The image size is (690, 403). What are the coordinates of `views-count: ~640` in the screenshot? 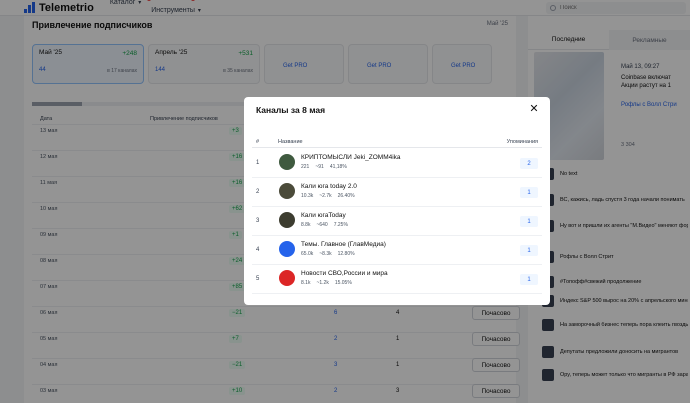 It's located at (322, 225).